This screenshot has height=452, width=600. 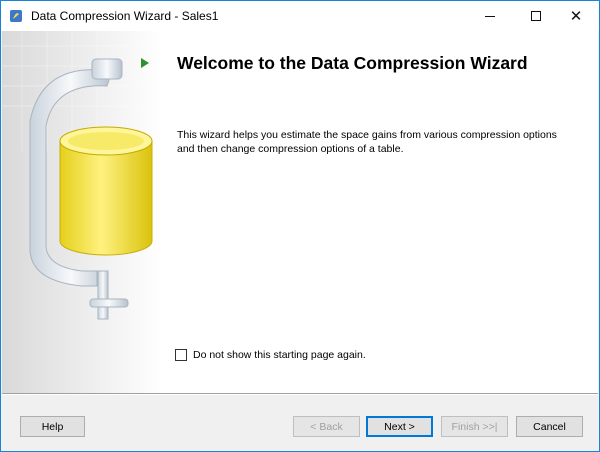 I want to click on window-title: Data Compression Wizard - Sales1, so click(x=125, y=16).